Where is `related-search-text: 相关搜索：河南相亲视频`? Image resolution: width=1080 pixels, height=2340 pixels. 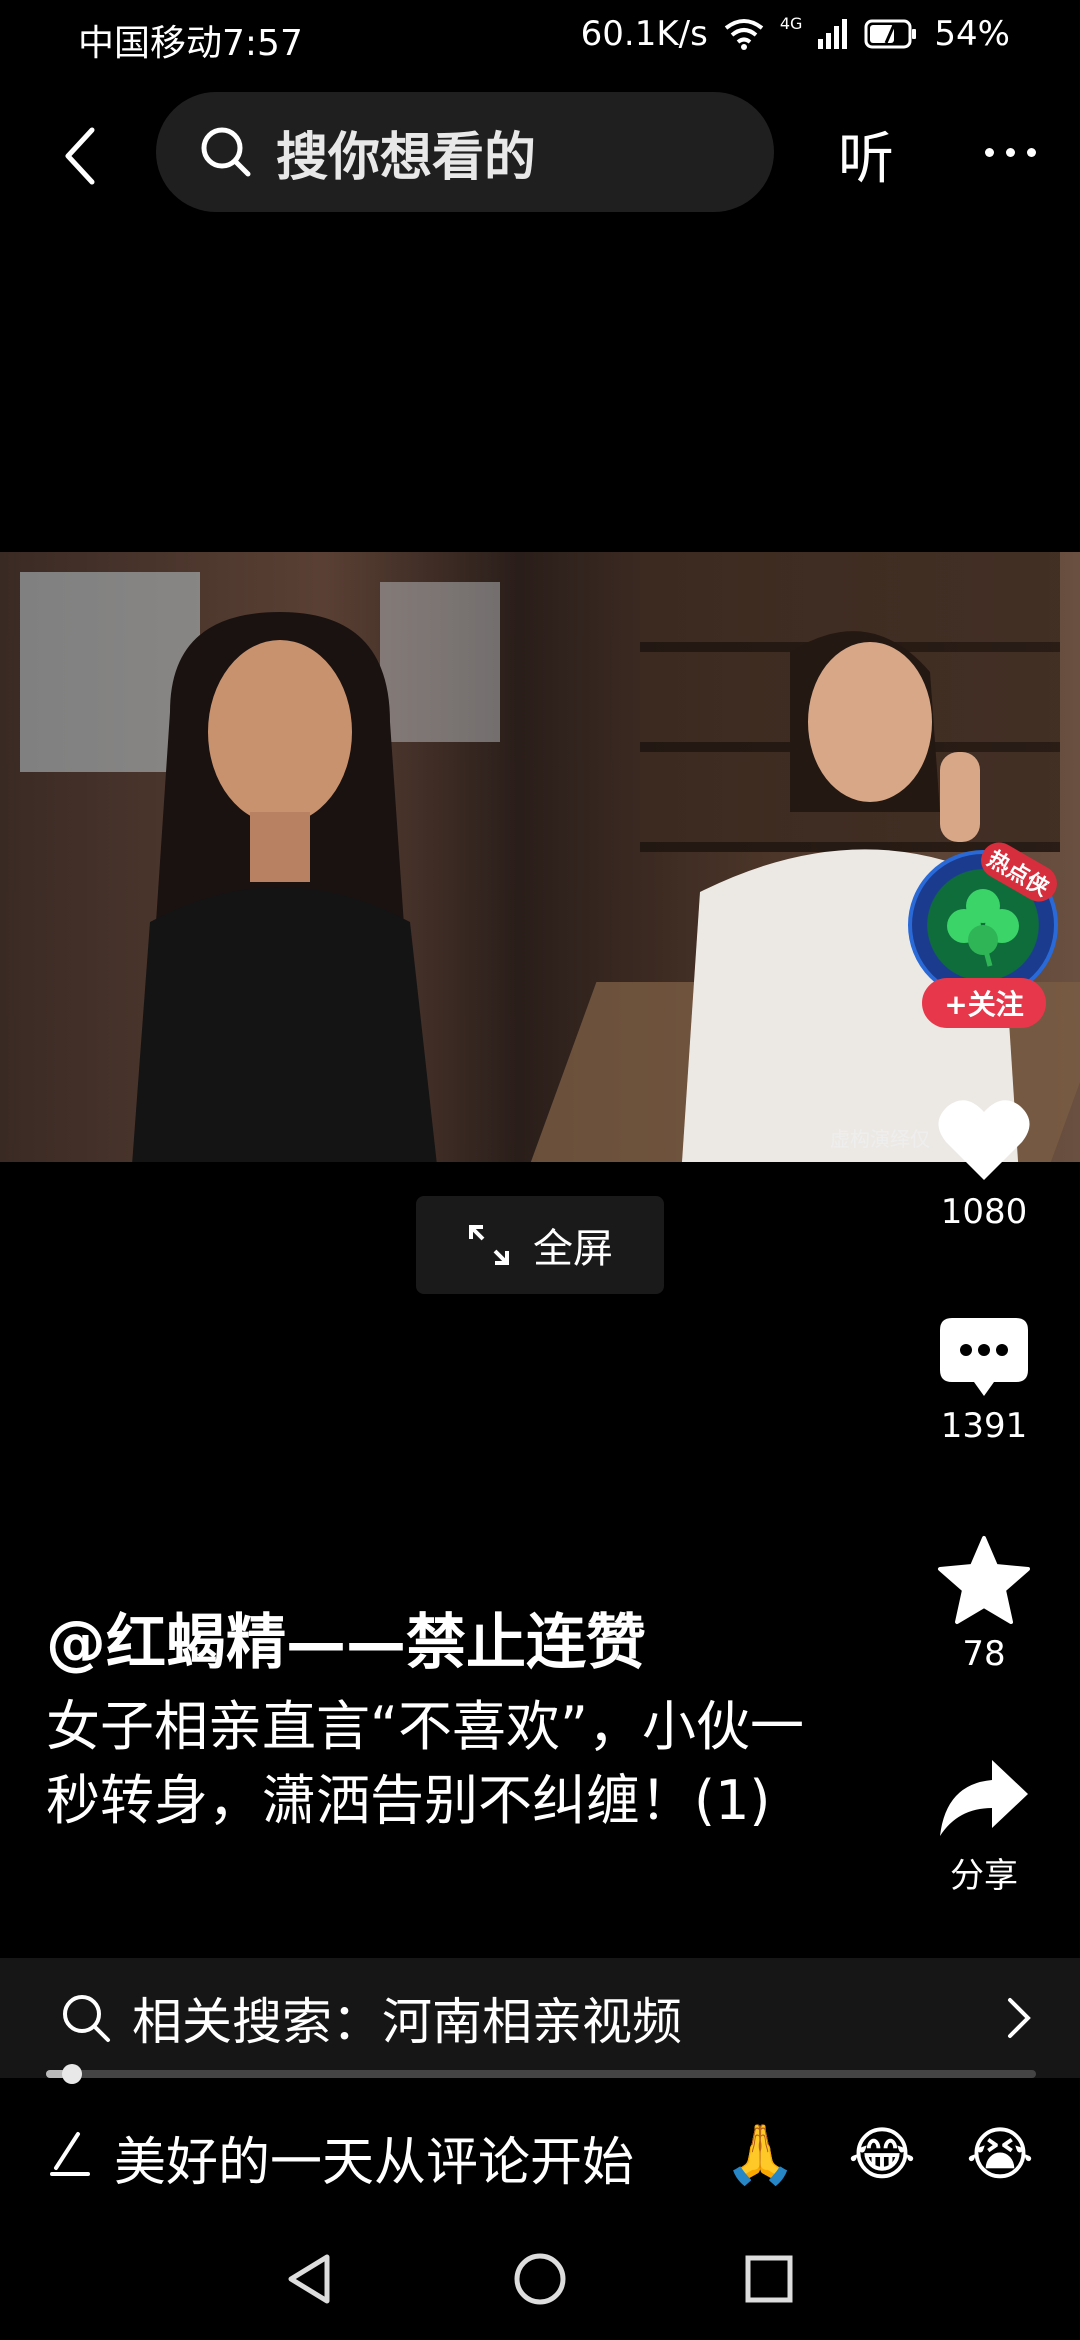 related-search-text: 相关搜索：河南相亲视频 is located at coordinates (407, 2022).